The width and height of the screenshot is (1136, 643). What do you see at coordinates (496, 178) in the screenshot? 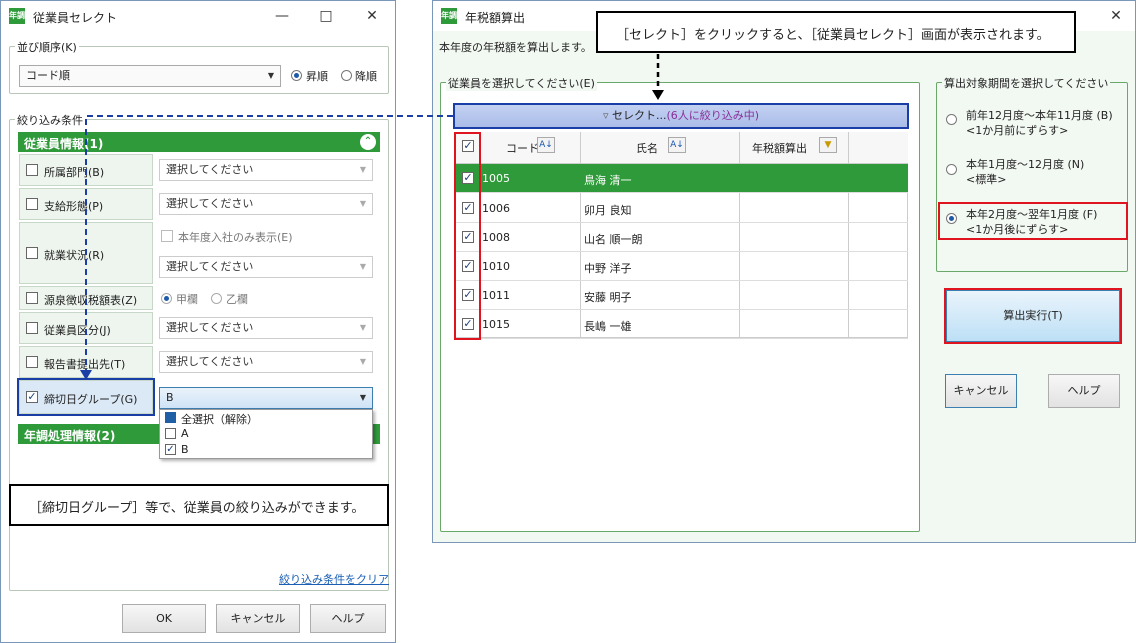
I see `row-code: 1005` at bounding box center [496, 178].